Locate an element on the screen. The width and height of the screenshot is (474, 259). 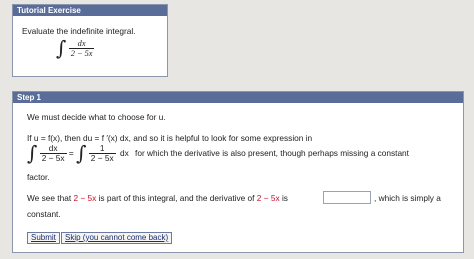
tutorial-header: Tutorial Exercise is located at coordinates (90, 10).